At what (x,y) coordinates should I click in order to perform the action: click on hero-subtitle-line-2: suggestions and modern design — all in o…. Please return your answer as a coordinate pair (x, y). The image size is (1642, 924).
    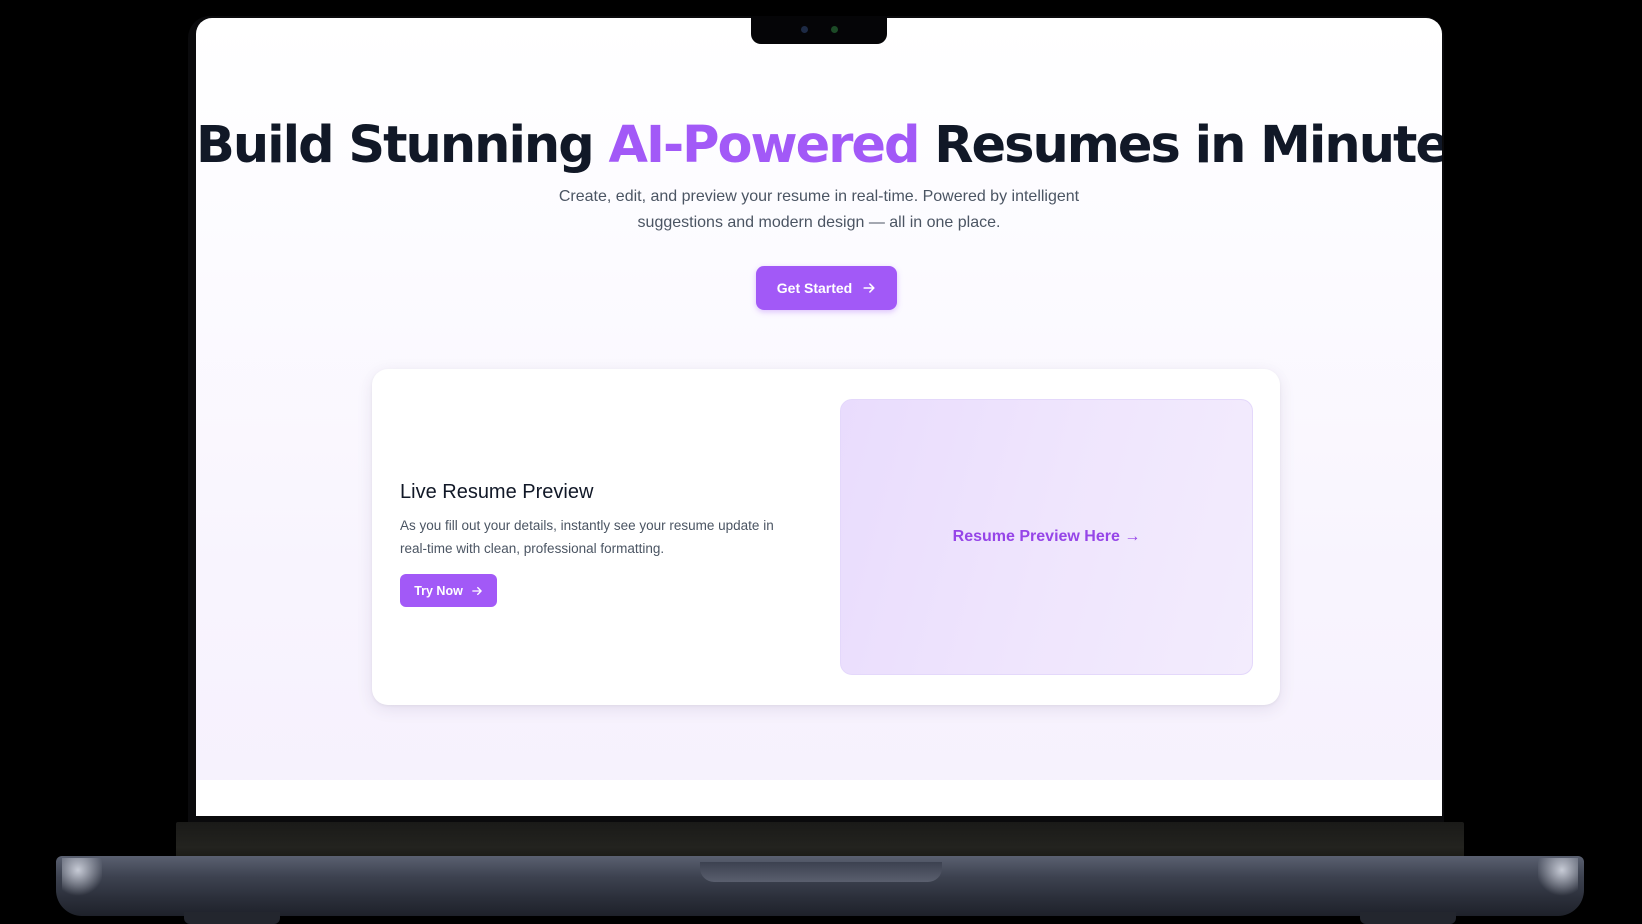
    Looking at the image, I should click on (819, 222).